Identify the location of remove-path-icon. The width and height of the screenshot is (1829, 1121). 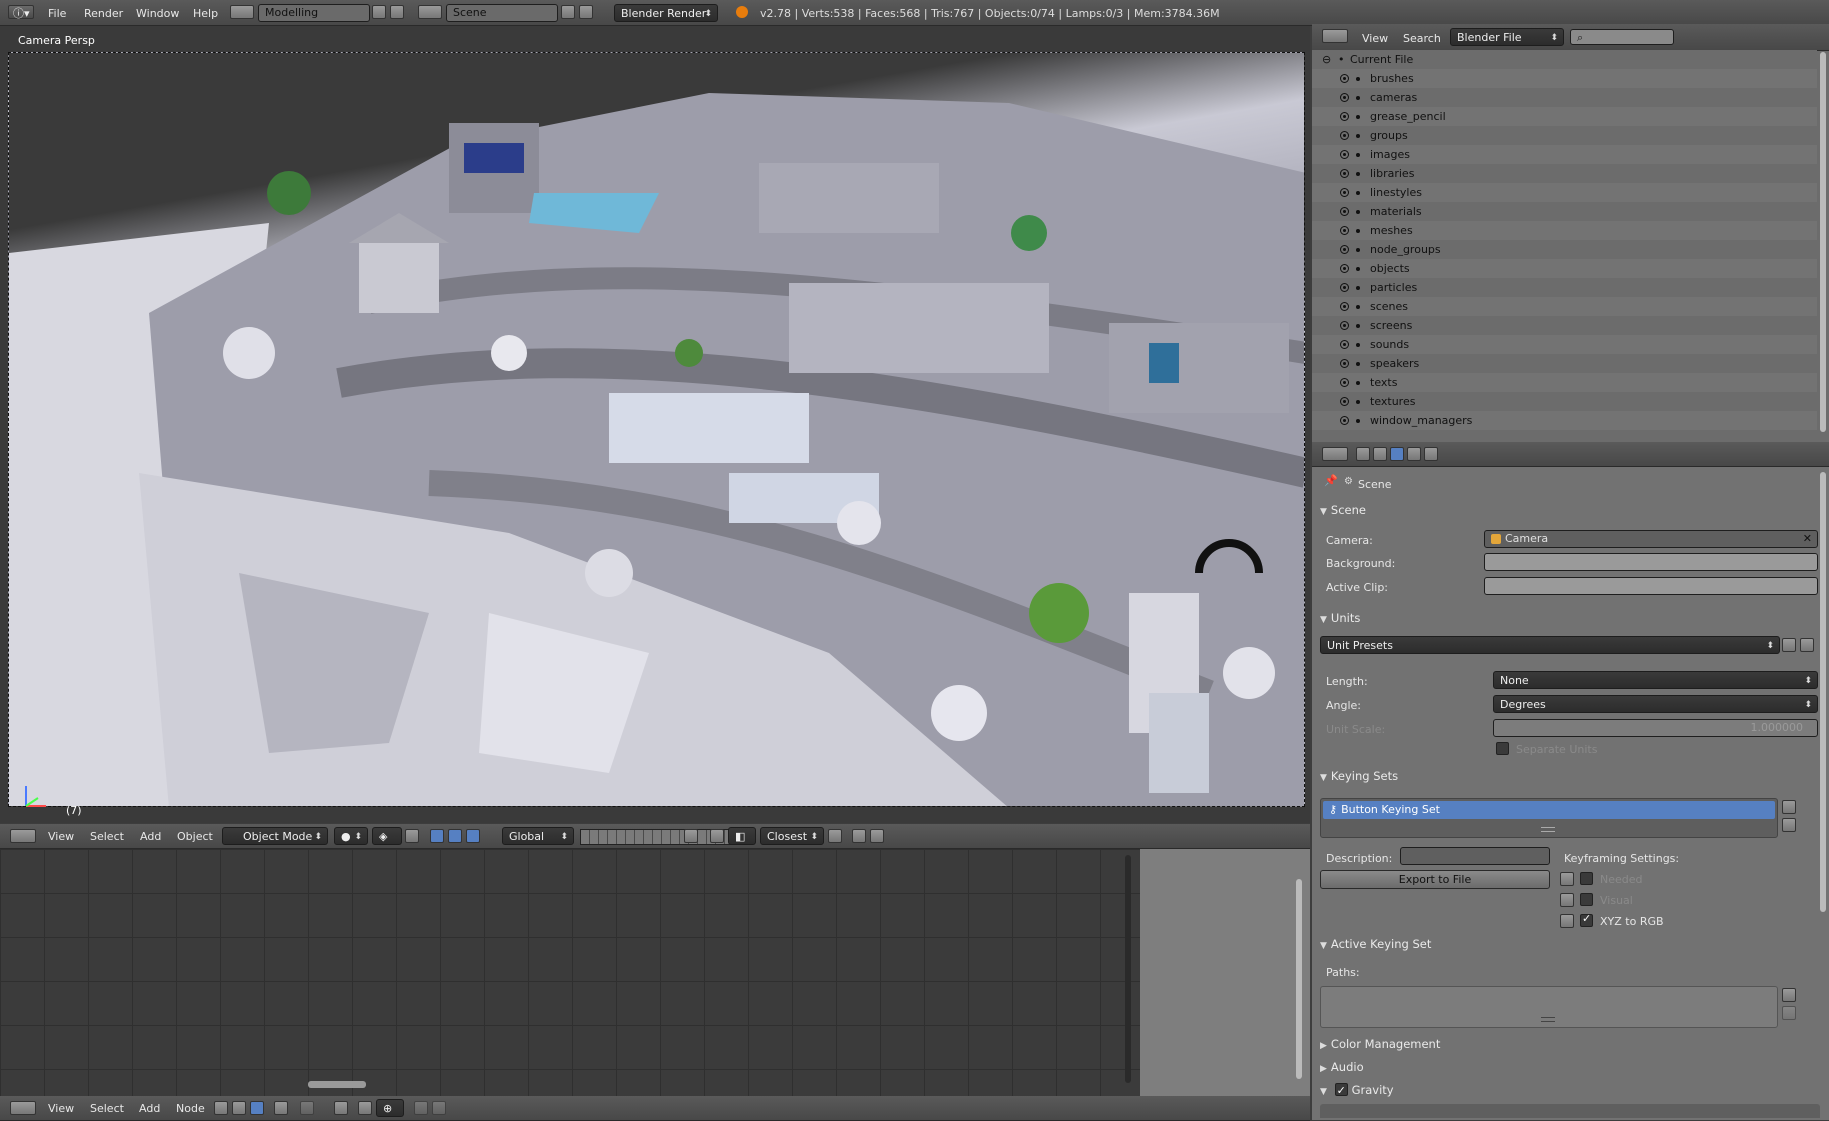
(1789, 1013).